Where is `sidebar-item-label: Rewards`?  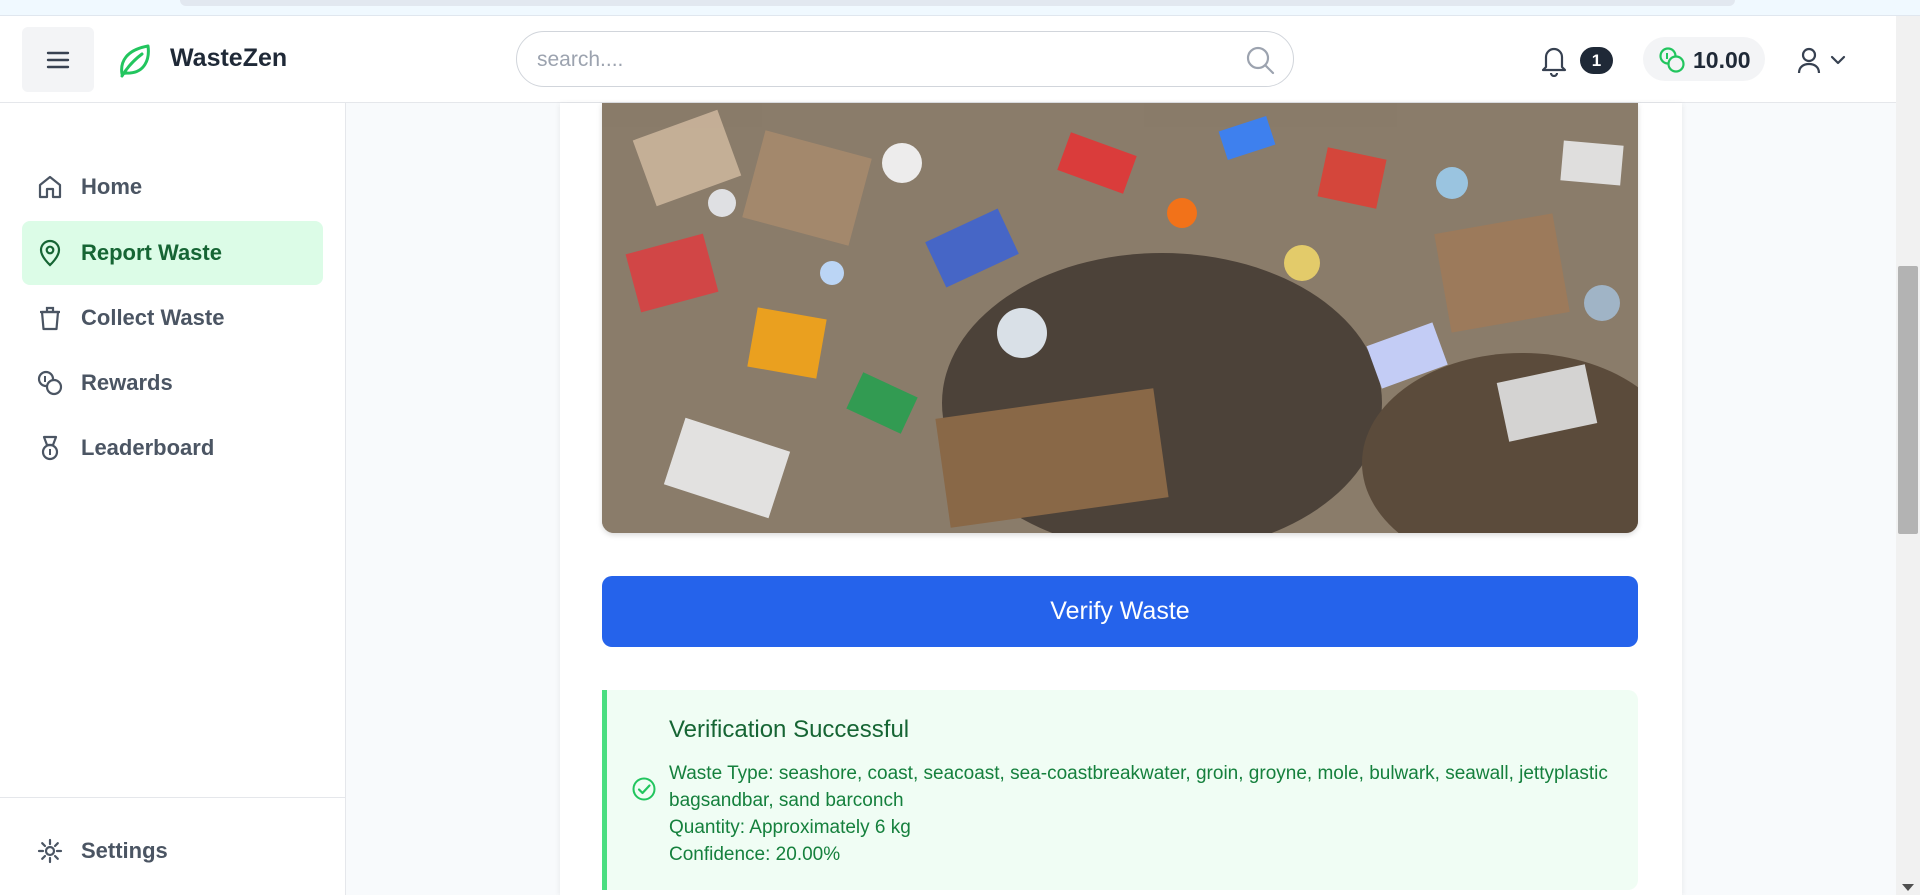 sidebar-item-label: Rewards is located at coordinates (127, 382).